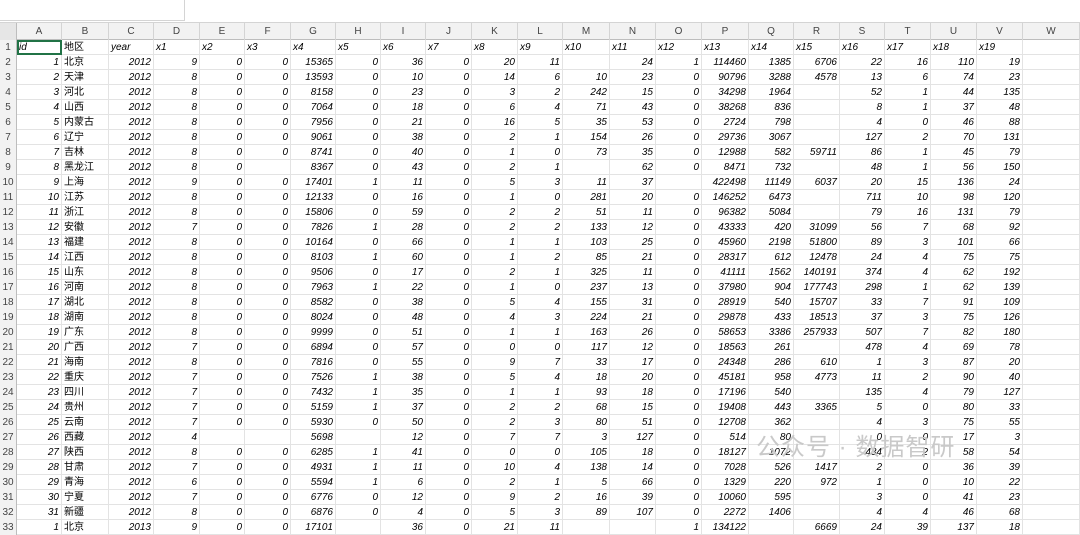  Describe the element at coordinates (1000, 167) in the screenshot. I see `cell: 150` at that location.